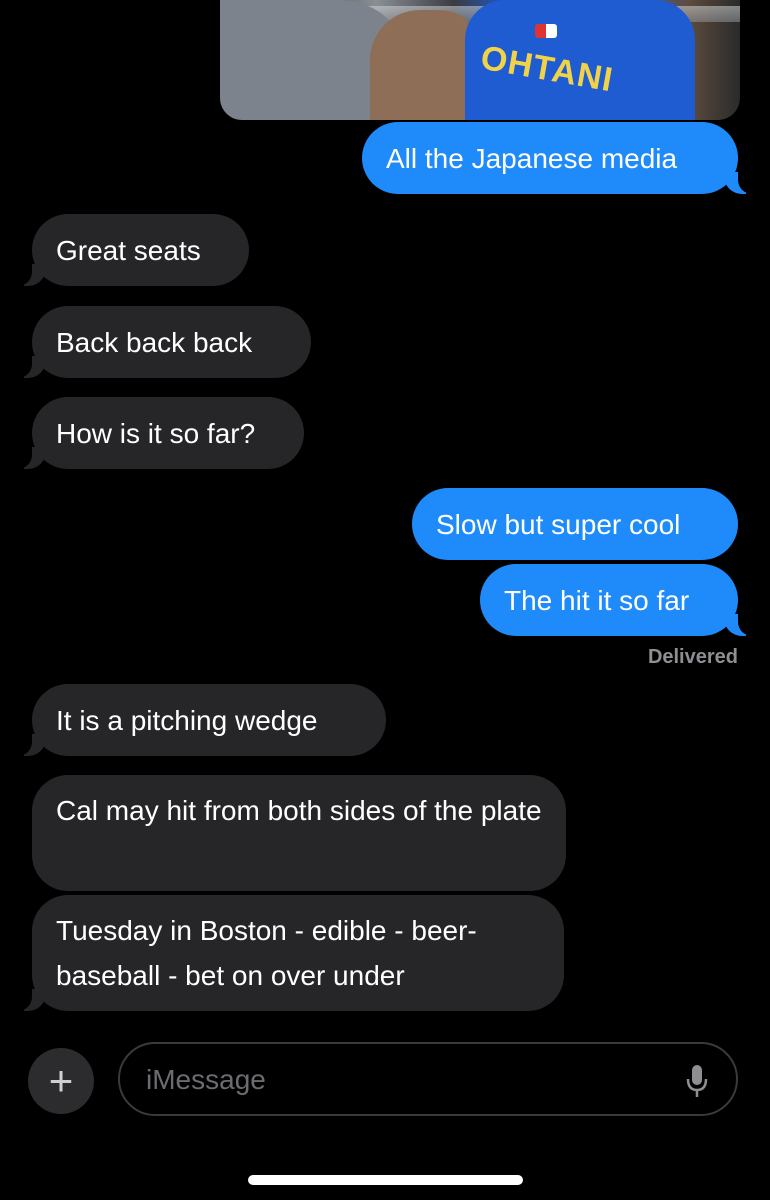  Describe the element at coordinates (546, 31) in the screenshot. I see `mlb-logo-icon` at that location.